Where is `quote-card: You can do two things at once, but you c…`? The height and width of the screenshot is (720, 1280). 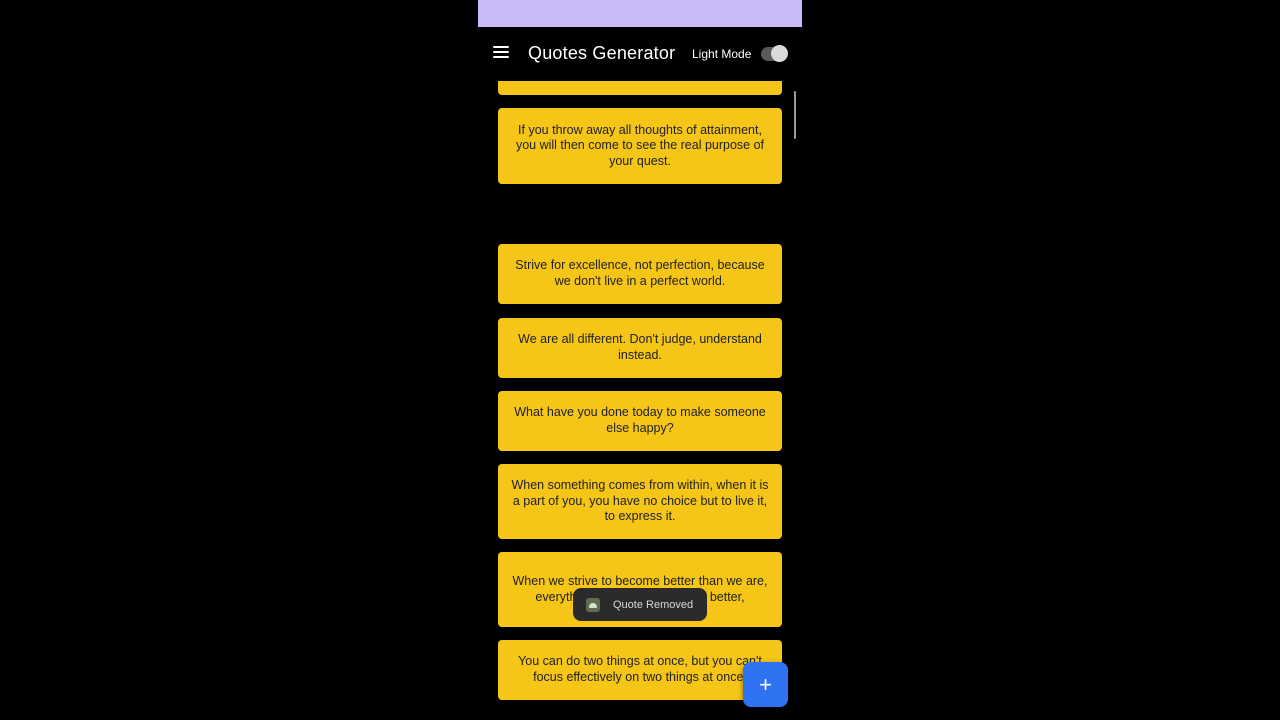
quote-card: You can do two things at once, but you c… is located at coordinates (640, 670).